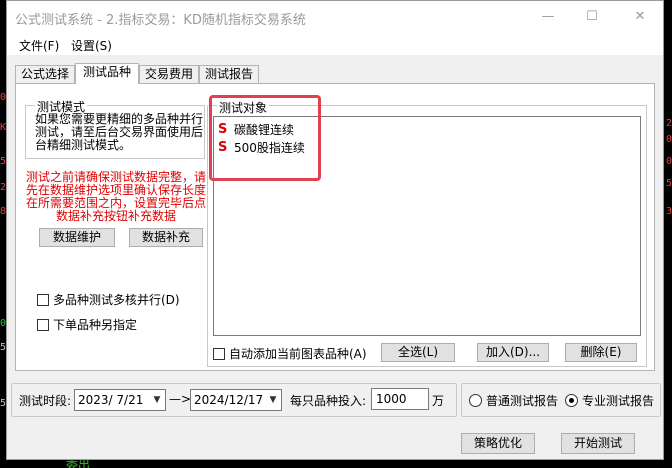 The height and width of the screenshot is (468, 672). What do you see at coordinates (116, 300) in the screenshot?
I see `multicore-label: 多品种测试多核并行(D)` at bounding box center [116, 300].